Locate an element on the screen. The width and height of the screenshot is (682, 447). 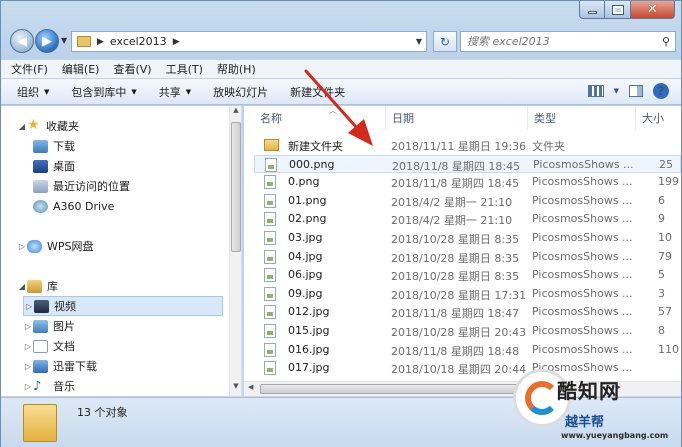
file-name: 03.jpg is located at coordinates (305, 237).